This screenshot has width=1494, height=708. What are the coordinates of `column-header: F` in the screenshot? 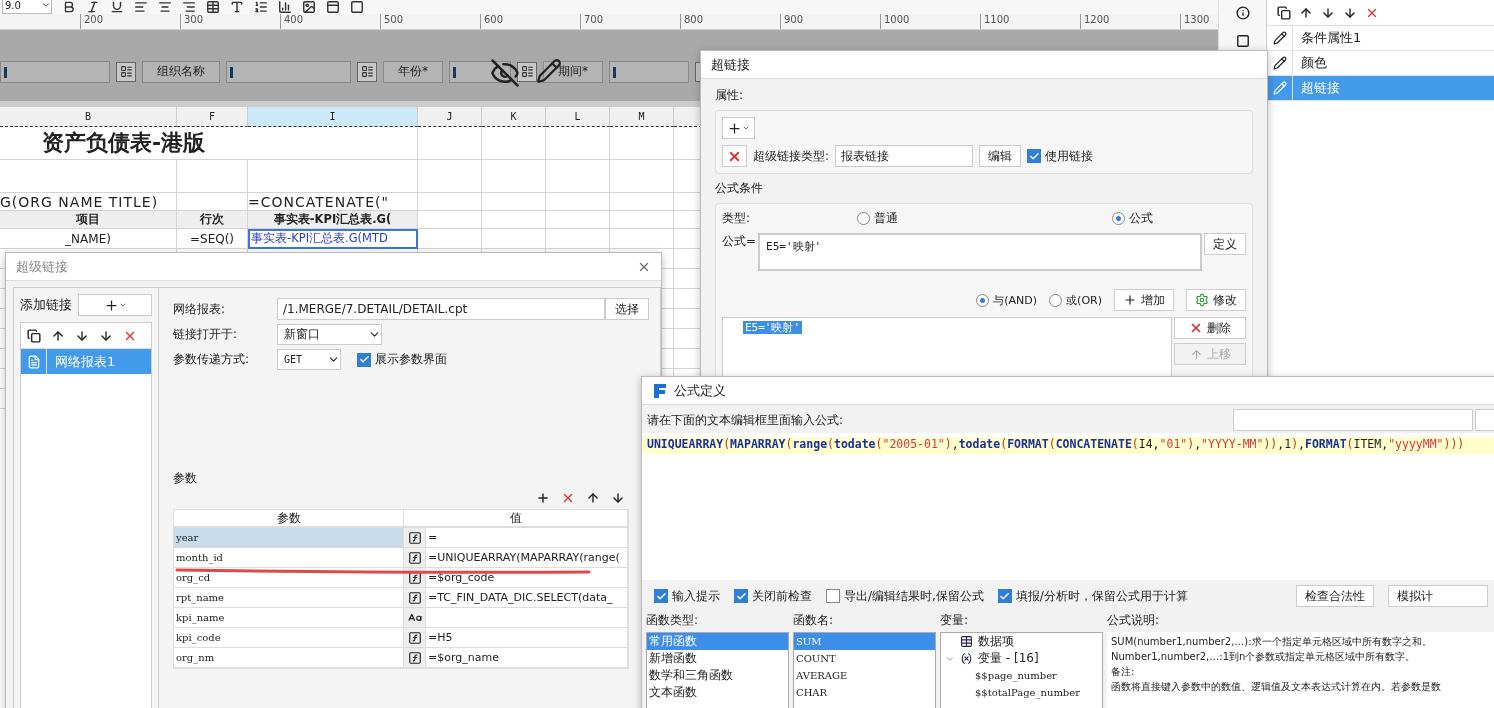 It's located at (212, 117).